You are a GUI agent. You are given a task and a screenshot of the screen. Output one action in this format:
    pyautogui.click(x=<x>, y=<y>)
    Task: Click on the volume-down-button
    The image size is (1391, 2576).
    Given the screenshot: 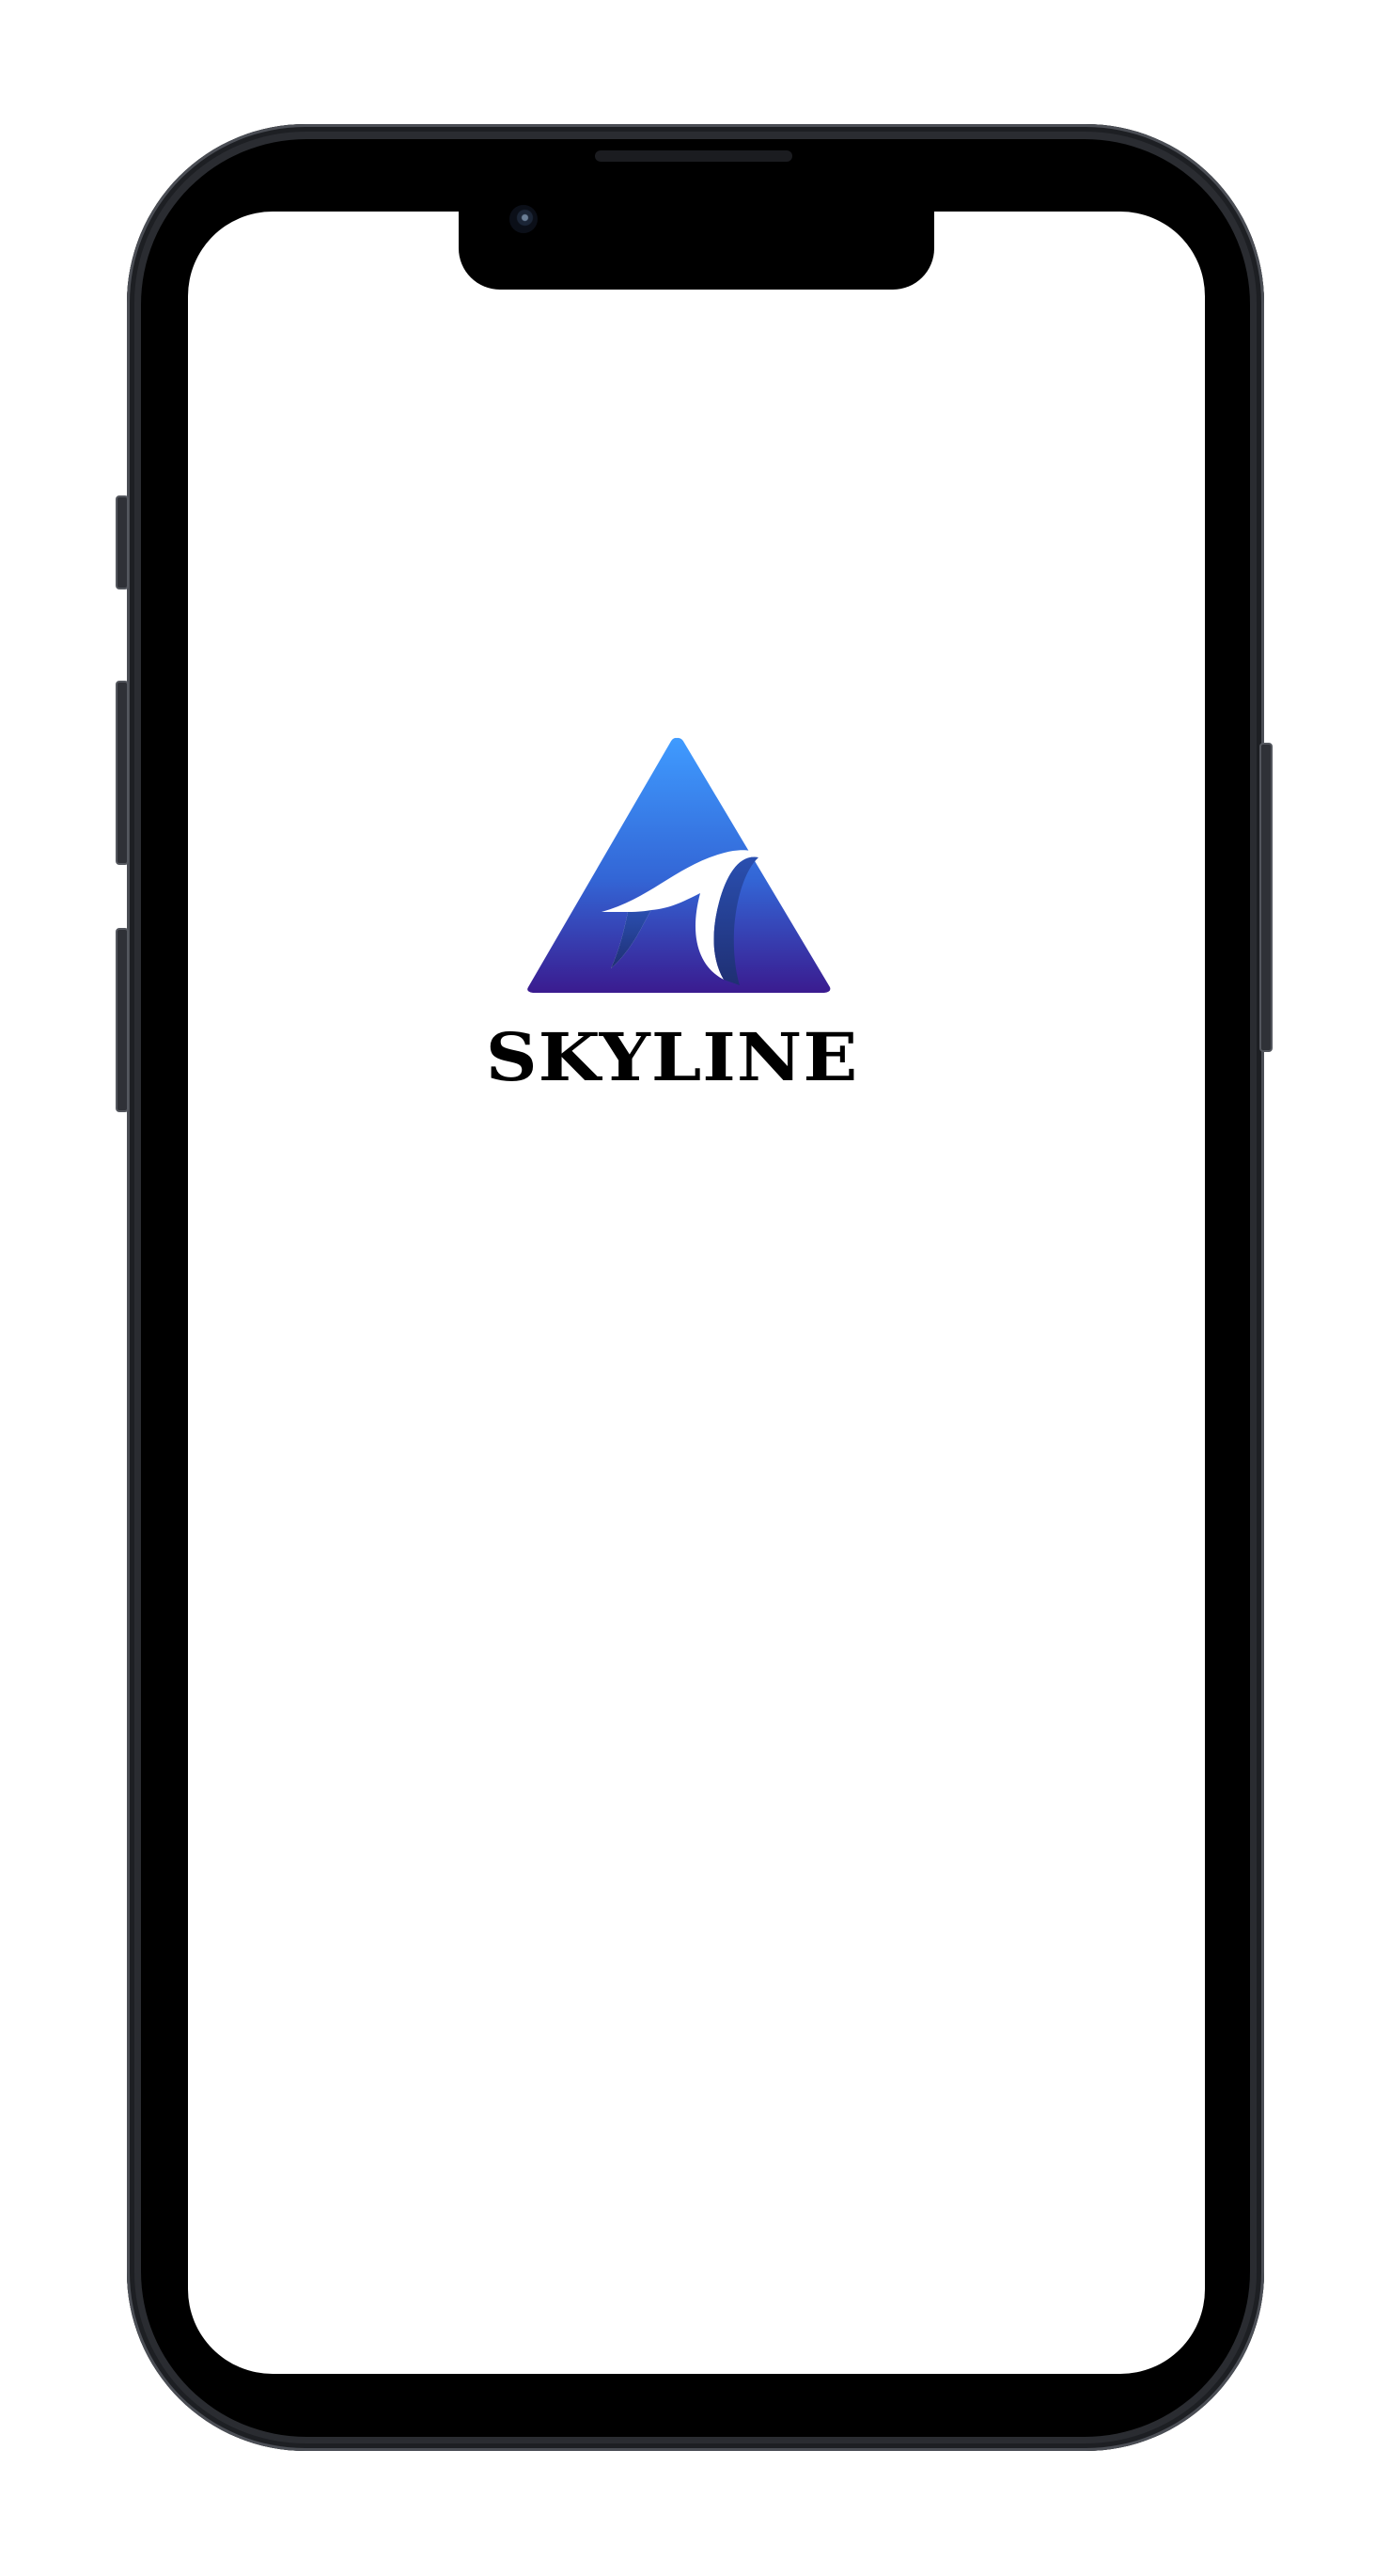 What is the action you would take?
    pyautogui.click(x=123, y=1020)
    